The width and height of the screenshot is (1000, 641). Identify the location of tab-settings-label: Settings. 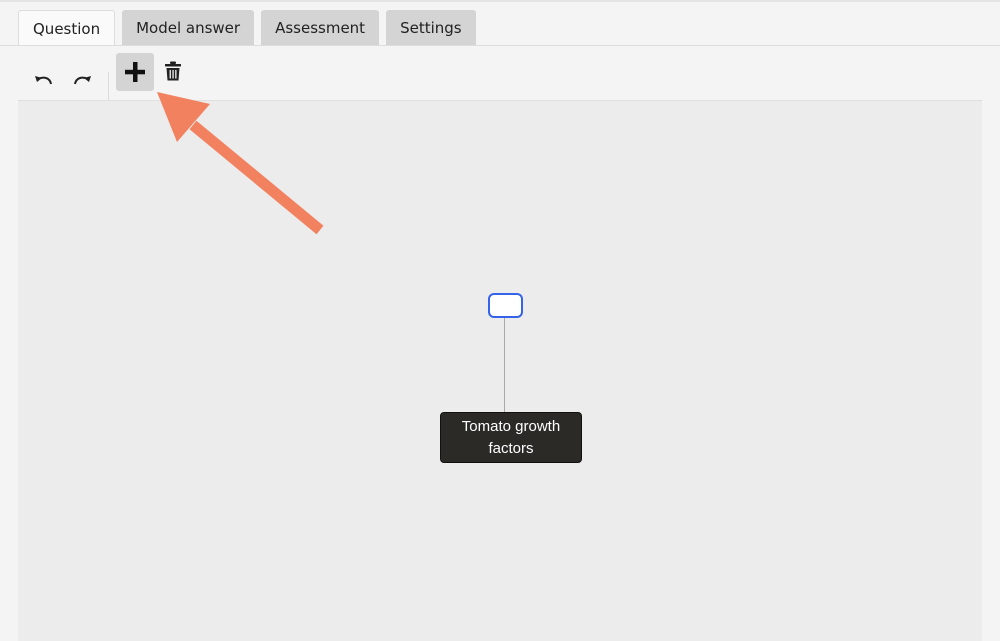
(431, 28).